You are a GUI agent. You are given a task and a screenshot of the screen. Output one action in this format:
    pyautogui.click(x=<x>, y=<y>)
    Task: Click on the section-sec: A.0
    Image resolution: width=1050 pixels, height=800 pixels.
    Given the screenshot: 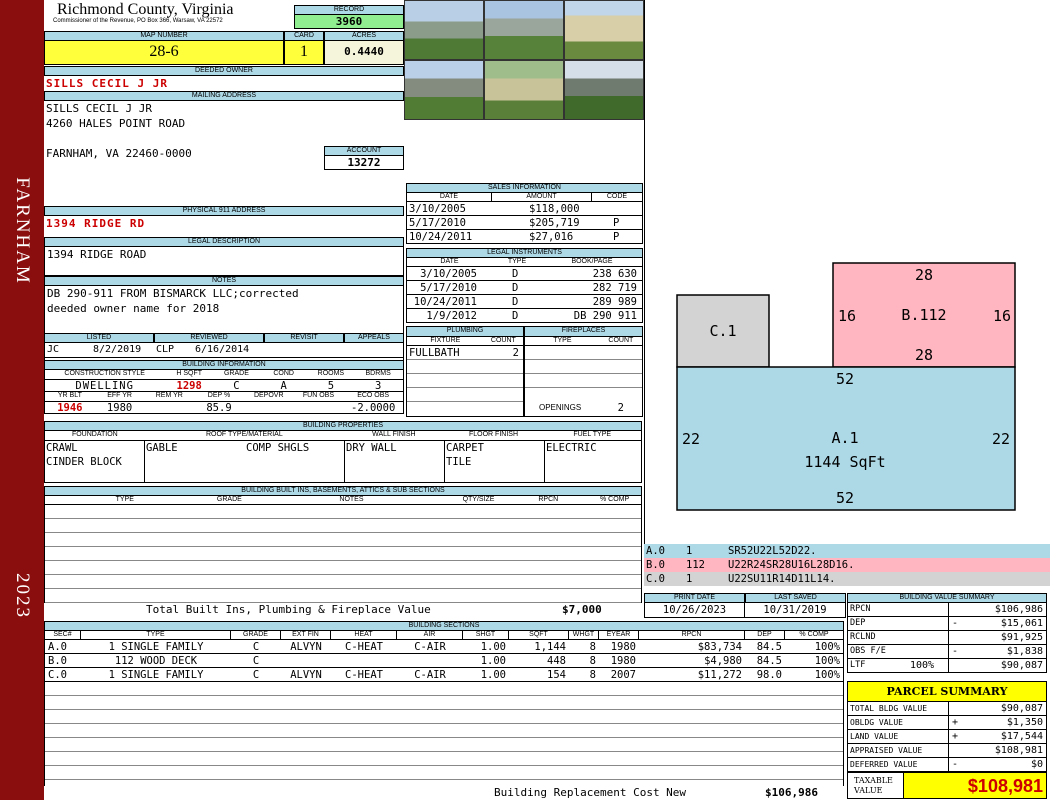 What is the action you would take?
    pyautogui.click(x=57, y=647)
    